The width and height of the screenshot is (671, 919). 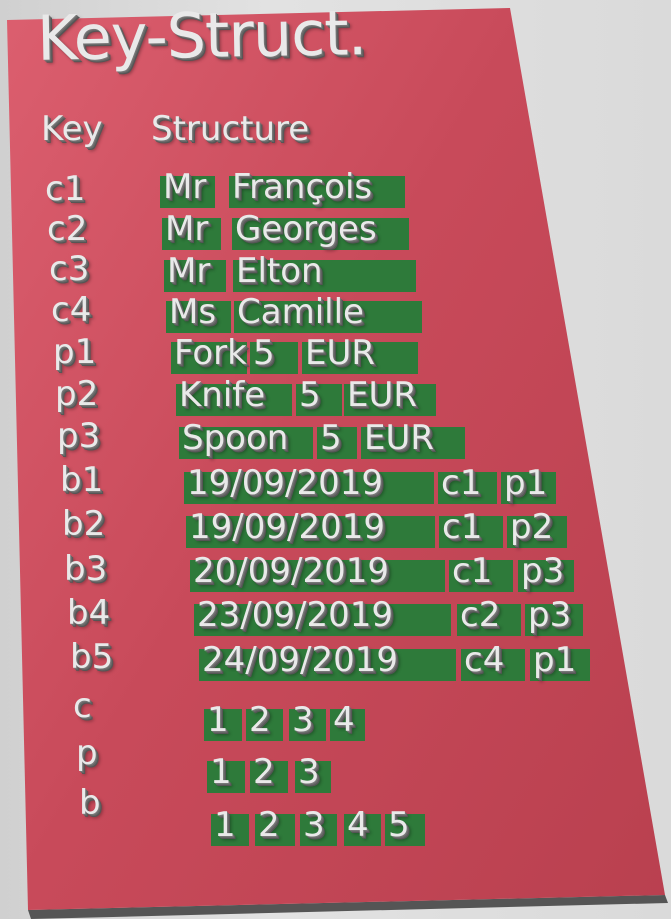 What do you see at coordinates (65, 189) in the screenshot?
I see `row-key: c1` at bounding box center [65, 189].